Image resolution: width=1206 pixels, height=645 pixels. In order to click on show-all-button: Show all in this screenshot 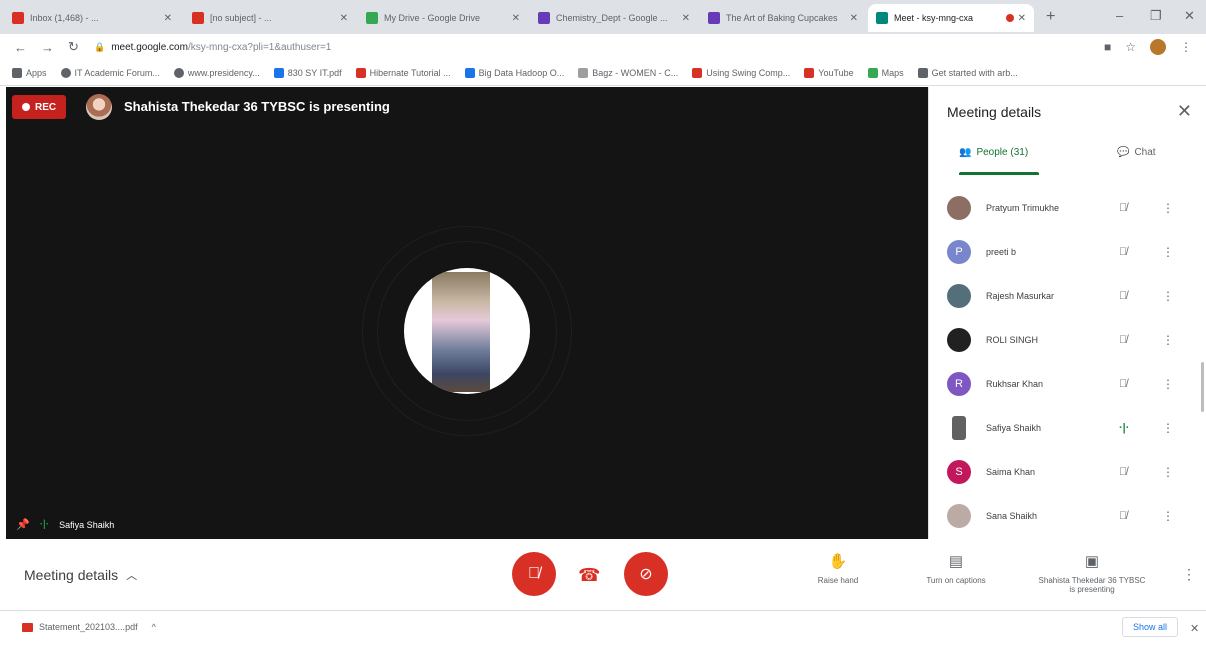, I will do `click(1150, 627)`.